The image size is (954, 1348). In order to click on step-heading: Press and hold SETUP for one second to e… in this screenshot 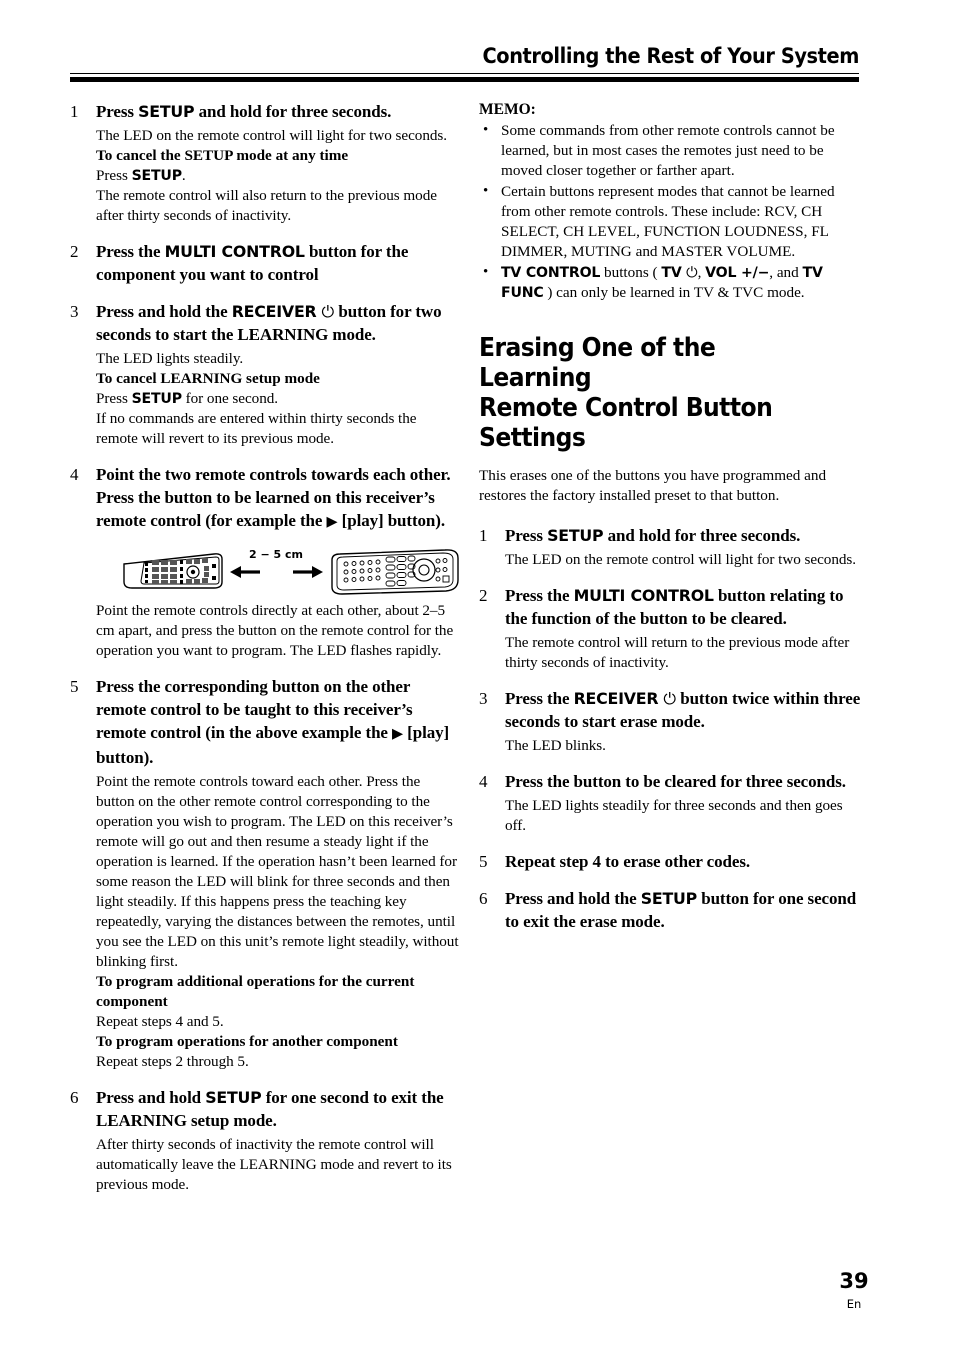, I will do `click(278, 1109)`.